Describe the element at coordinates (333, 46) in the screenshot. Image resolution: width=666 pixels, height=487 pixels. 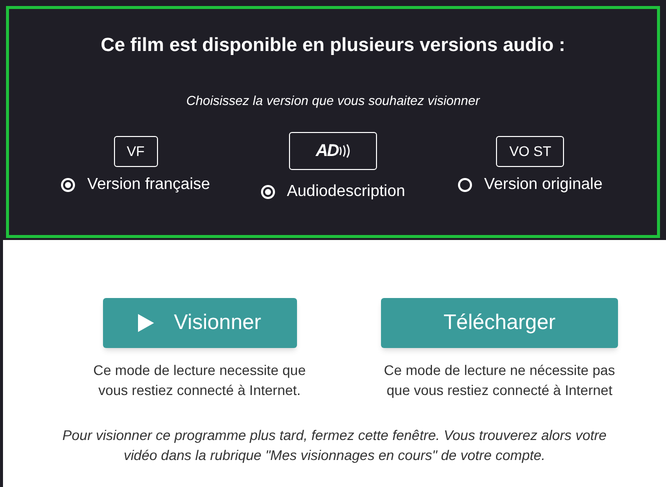
I see `panel-title: Ce film est disponible en plusieurs versions audio :` at that location.